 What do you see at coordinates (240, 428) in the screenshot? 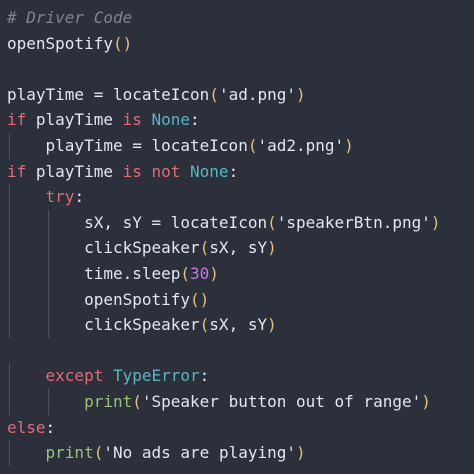
I see `code-line: else:` at bounding box center [240, 428].